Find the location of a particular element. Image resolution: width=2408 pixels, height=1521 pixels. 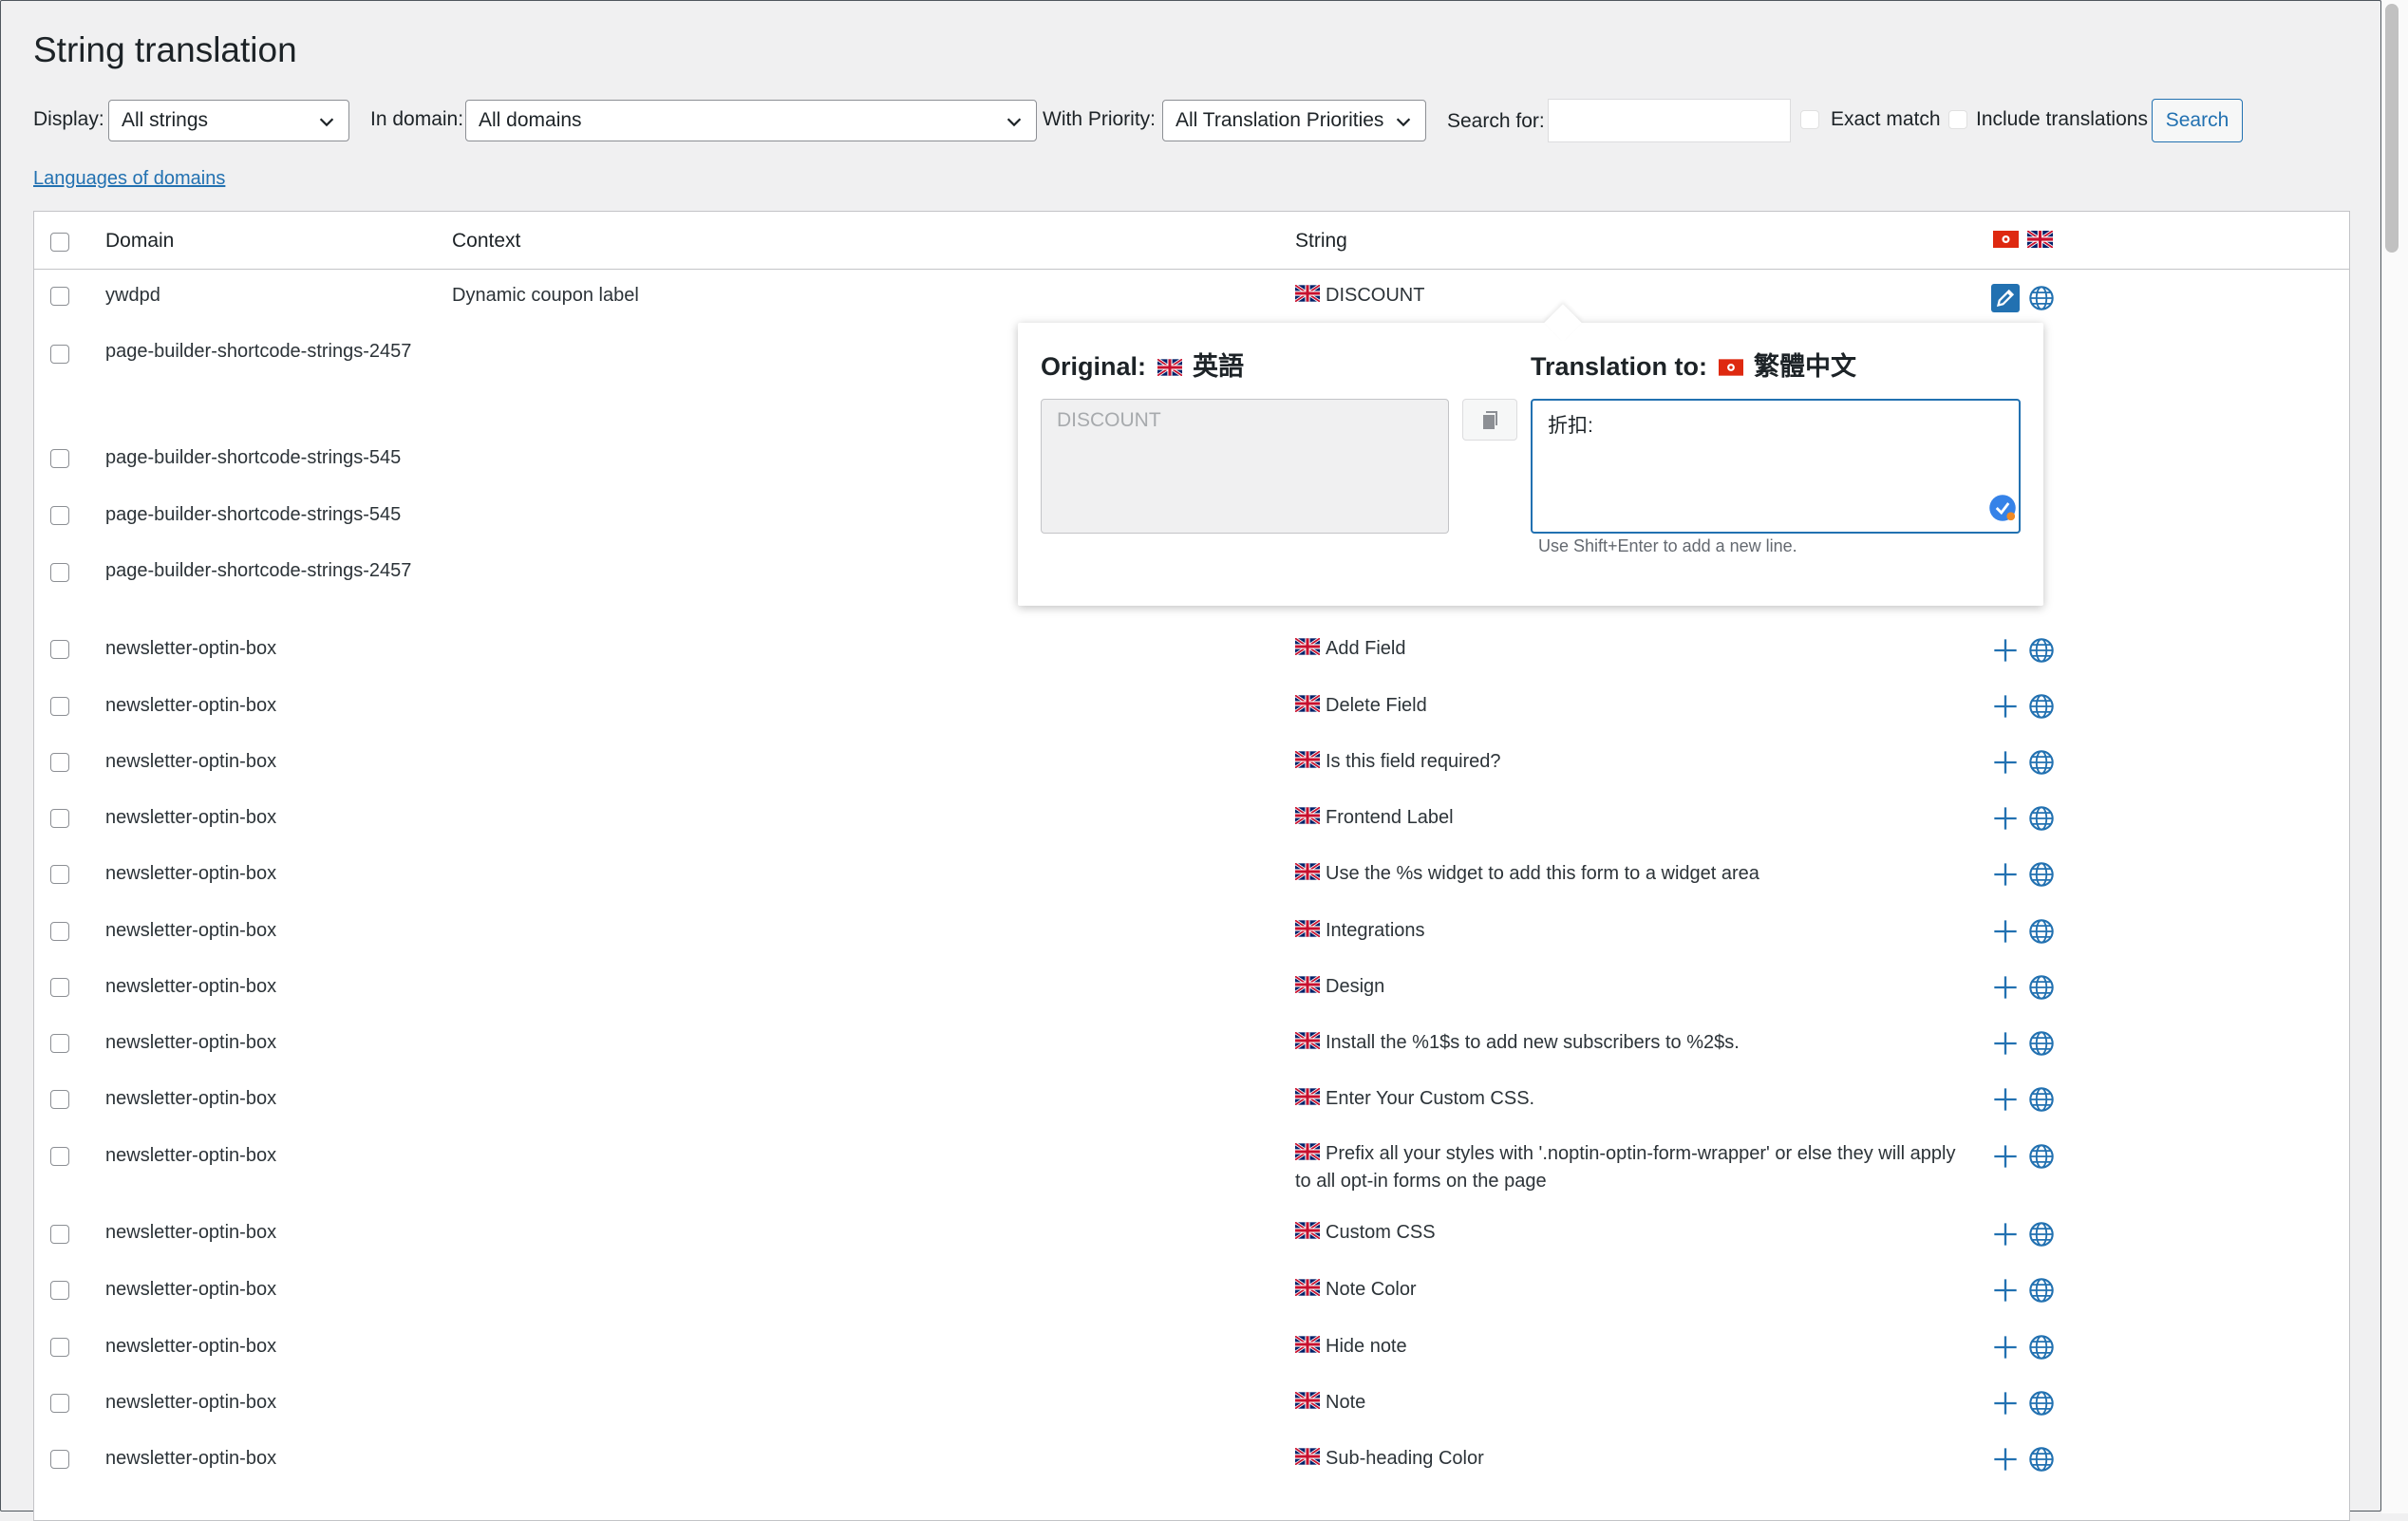

row-string: DISCOUNT is located at coordinates (1359, 296).